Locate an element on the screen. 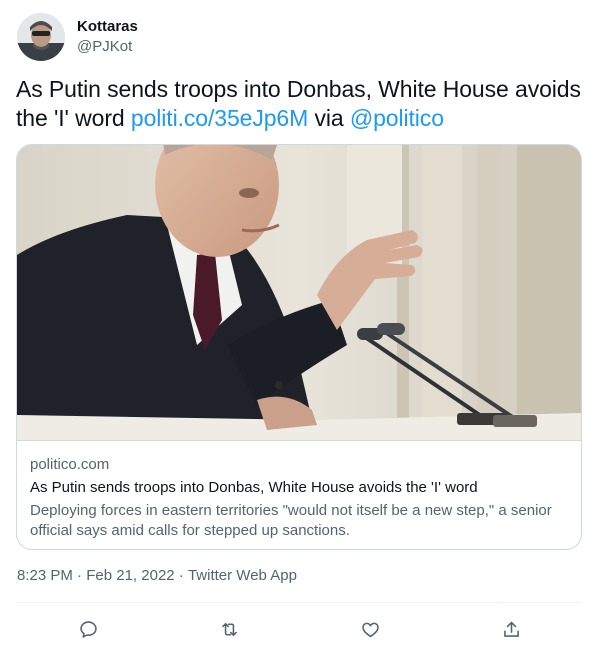 Image resolution: width=598 pixels, height=650 pixels. action-bar is located at coordinates (299, 628).